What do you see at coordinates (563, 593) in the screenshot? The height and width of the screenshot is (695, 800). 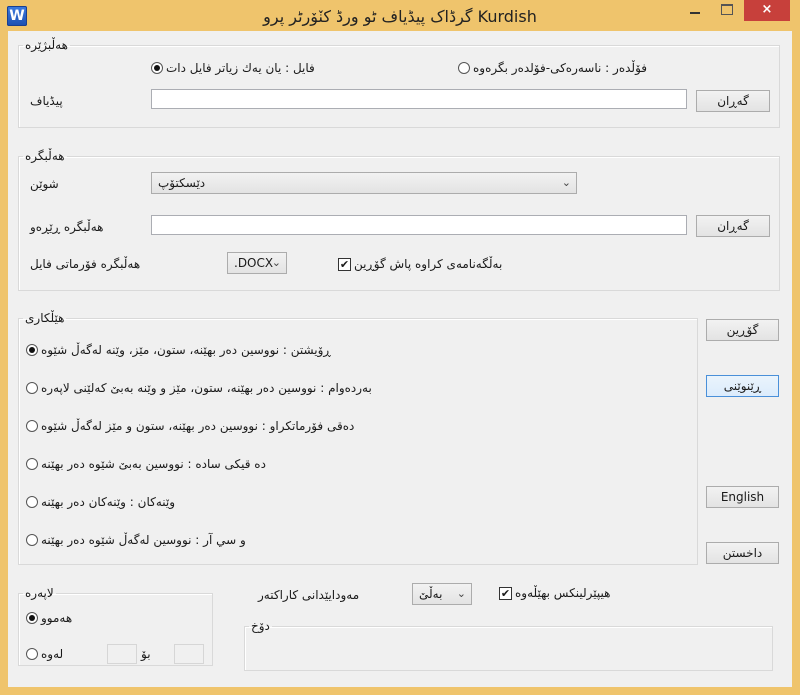 I see `hyperlinks-label: هیپێرلینکس بهێڵەوە` at bounding box center [563, 593].